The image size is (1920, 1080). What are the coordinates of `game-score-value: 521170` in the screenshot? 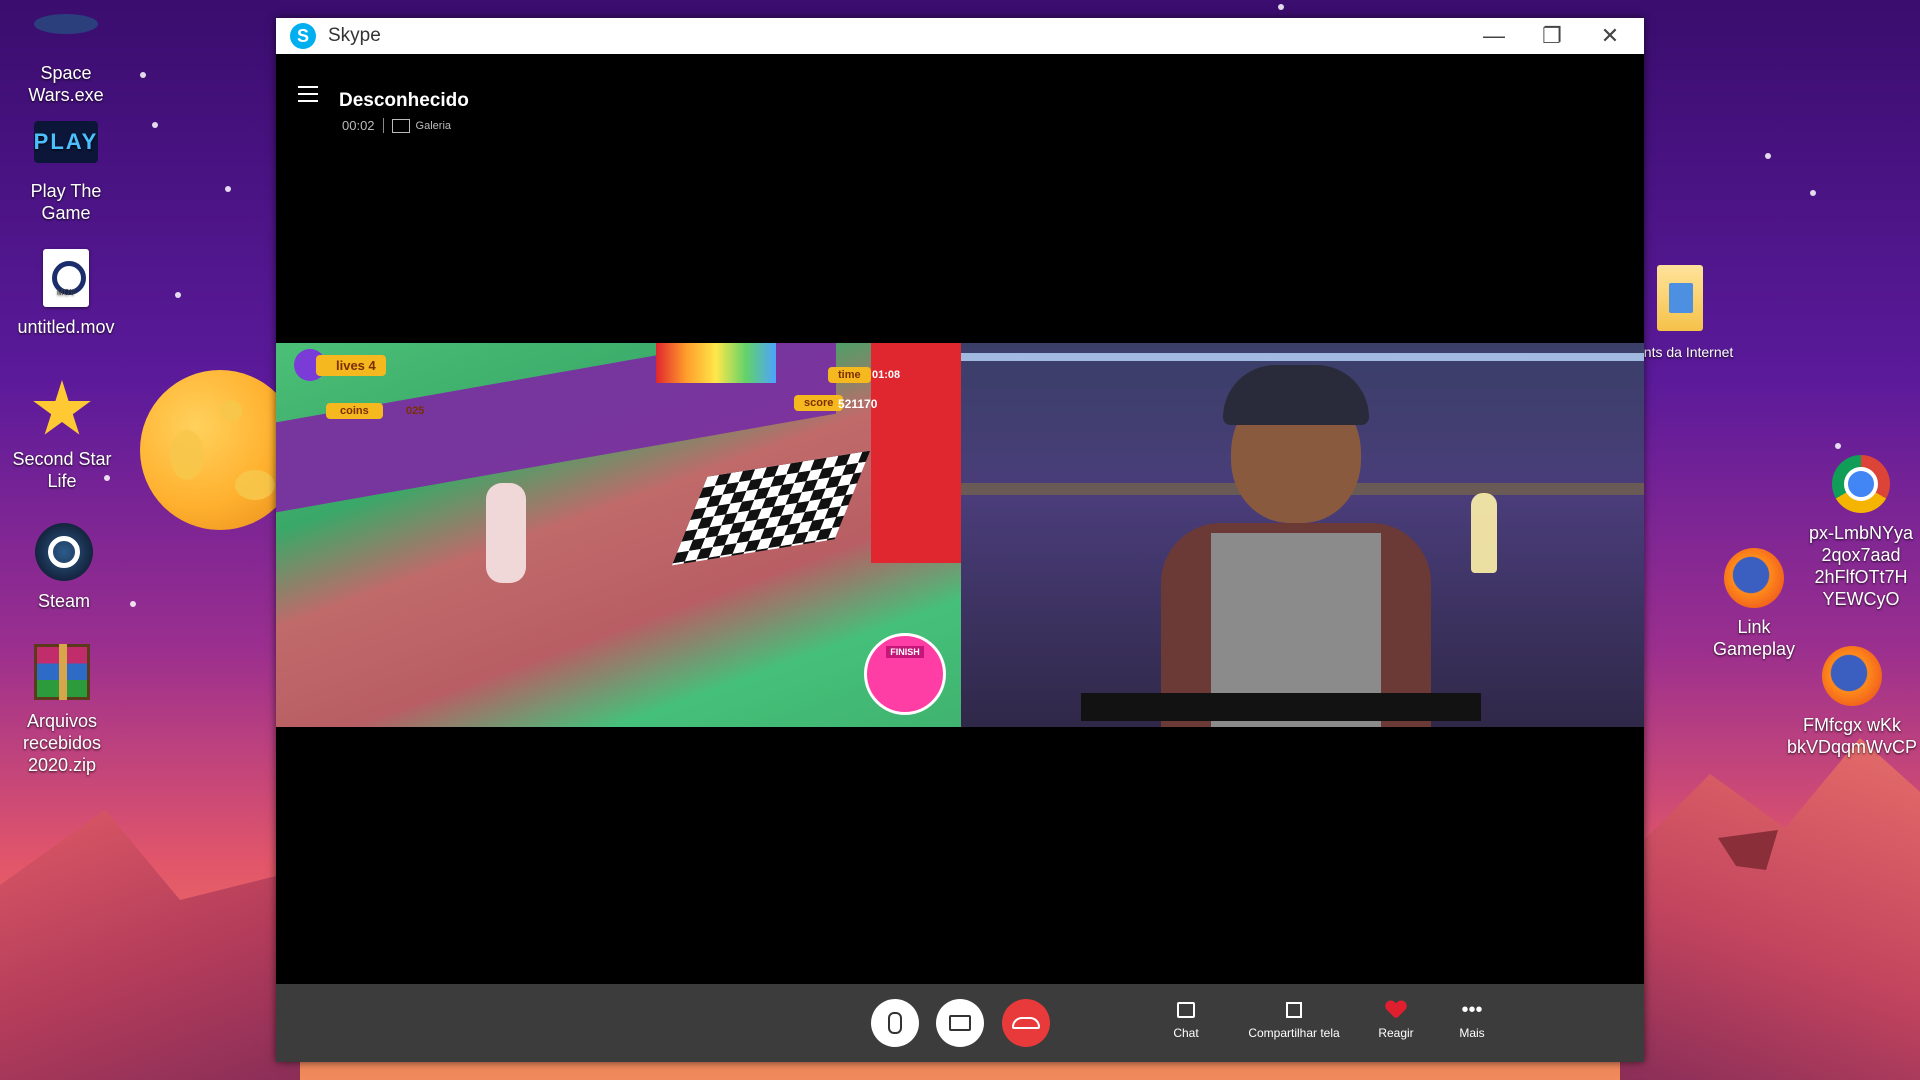 It's located at (858, 404).